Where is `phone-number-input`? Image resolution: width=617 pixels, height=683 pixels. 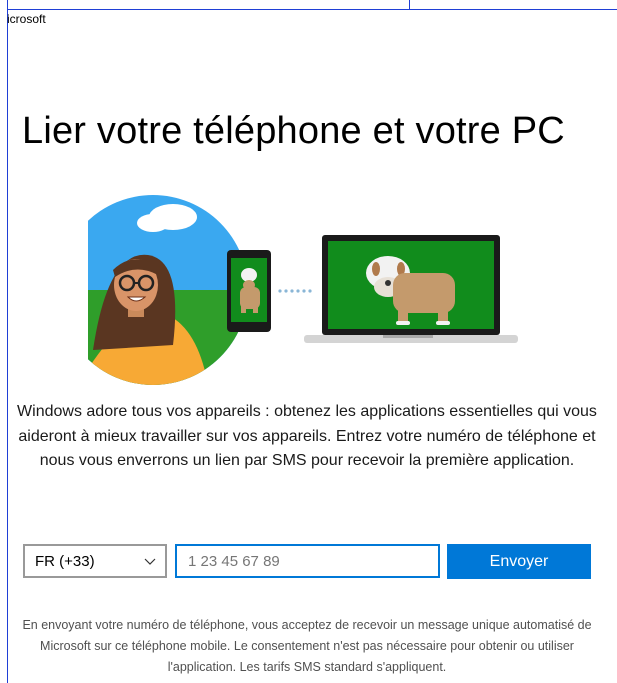
phone-number-input is located at coordinates (307, 561).